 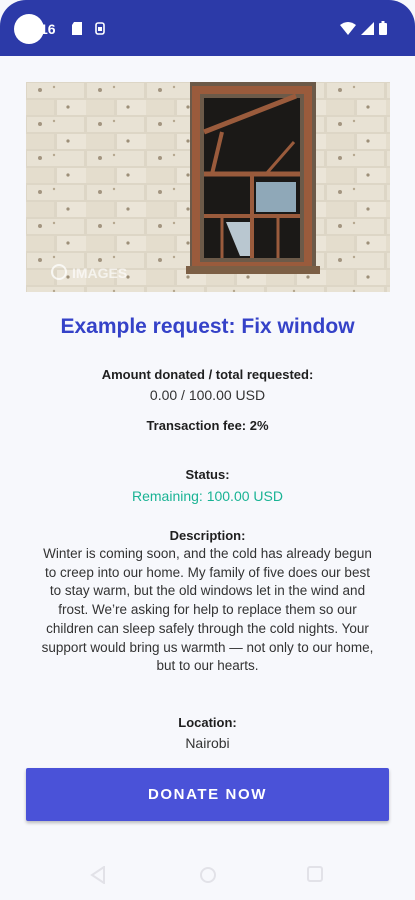 What do you see at coordinates (207, 496) in the screenshot?
I see `status-value: Remaining: 100.00 USD` at bounding box center [207, 496].